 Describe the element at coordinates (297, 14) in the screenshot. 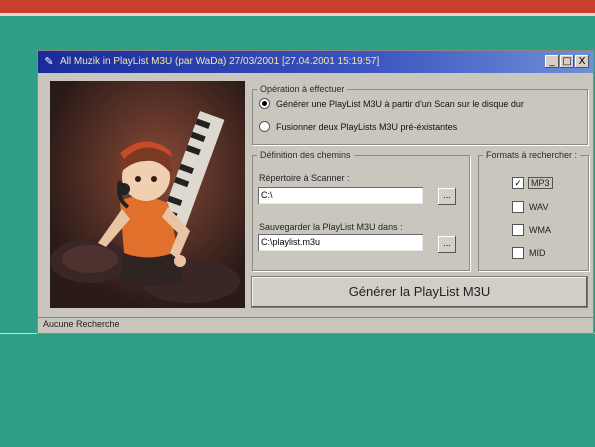

I see `magazine-header-rule` at that location.